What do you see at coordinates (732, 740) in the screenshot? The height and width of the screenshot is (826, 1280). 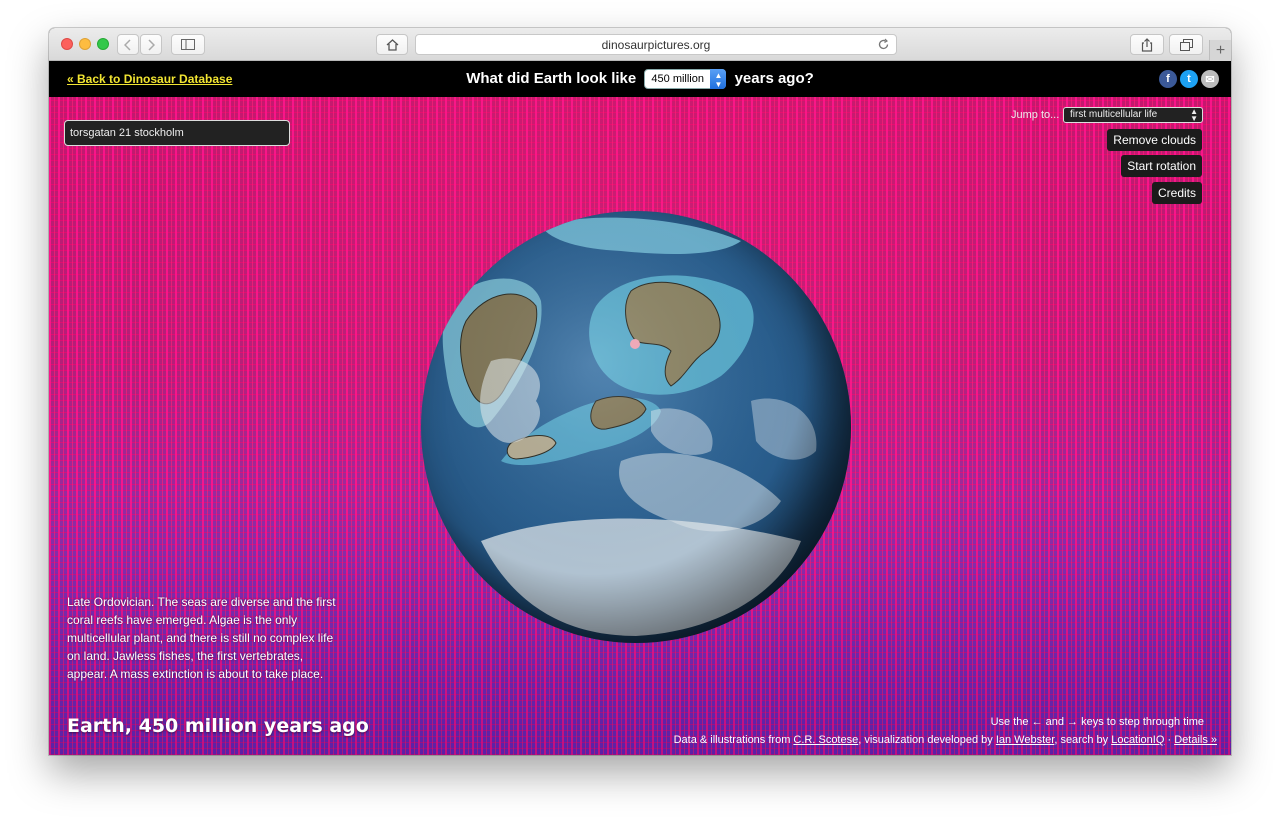 I see `credit-prefix: Data & illustrations from` at bounding box center [732, 740].